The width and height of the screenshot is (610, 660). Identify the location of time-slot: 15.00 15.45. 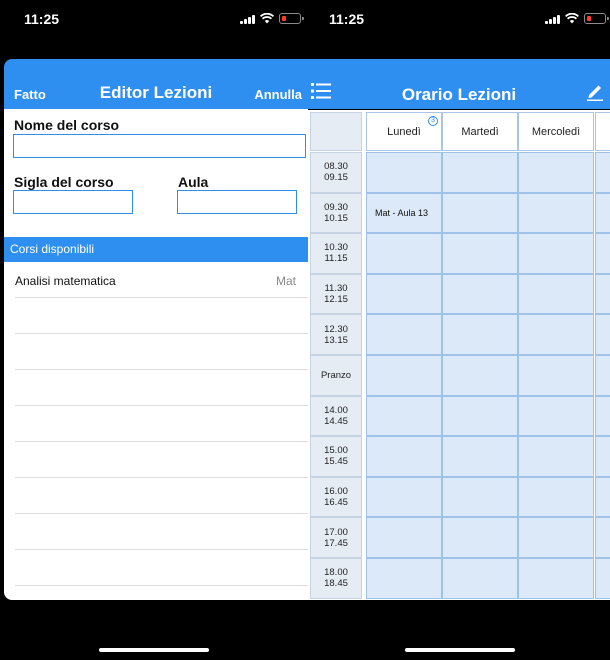
(336, 456).